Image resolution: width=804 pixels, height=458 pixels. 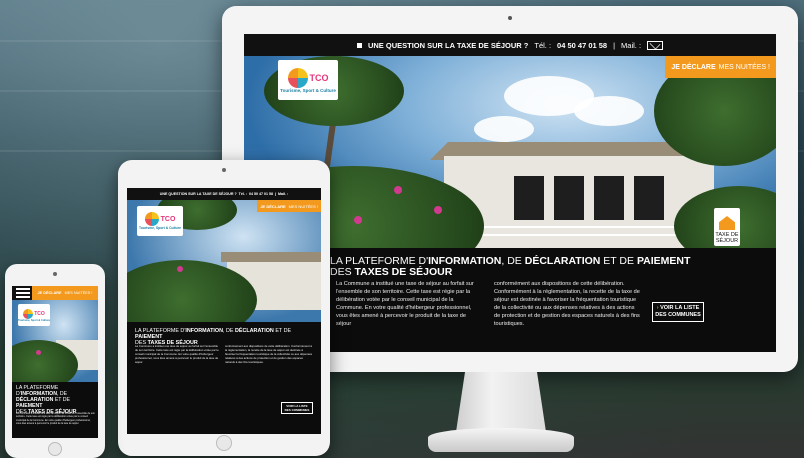 What do you see at coordinates (663, 261) in the screenshot?
I see `title-bold: PAIEMENT` at bounding box center [663, 261].